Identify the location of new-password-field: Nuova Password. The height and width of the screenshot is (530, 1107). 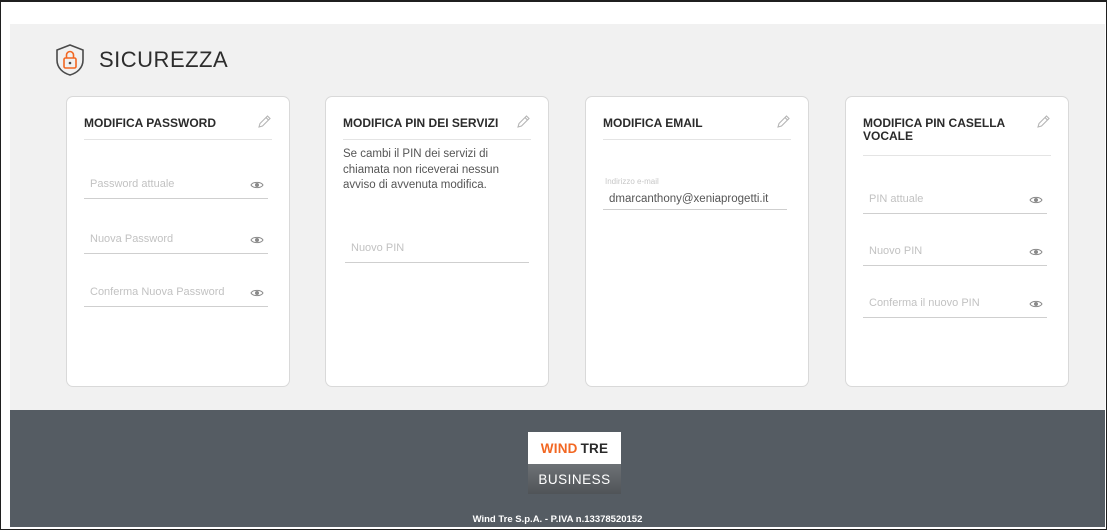
(176, 240).